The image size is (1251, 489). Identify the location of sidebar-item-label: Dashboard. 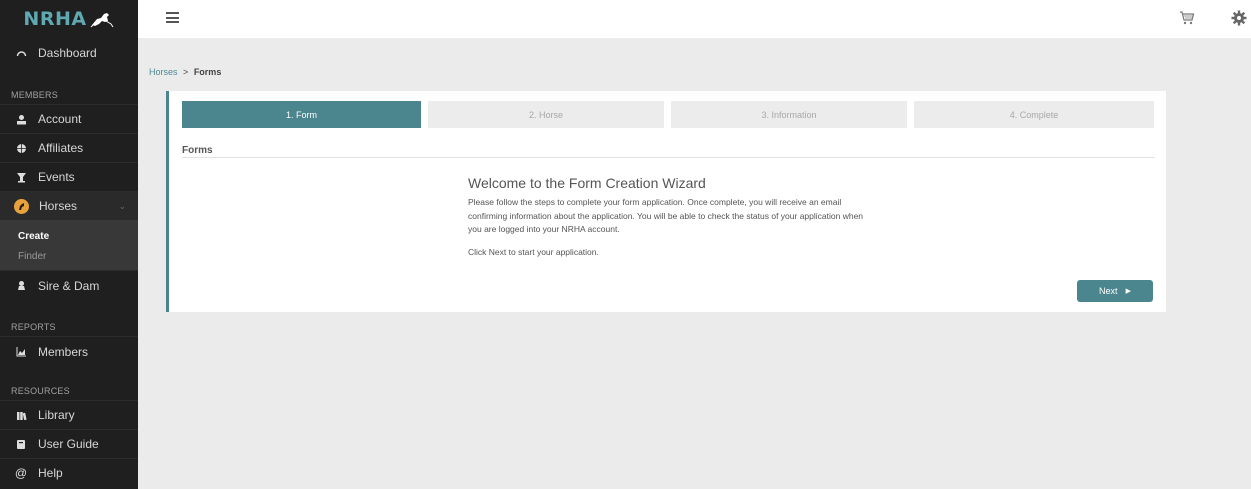
(67, 53).